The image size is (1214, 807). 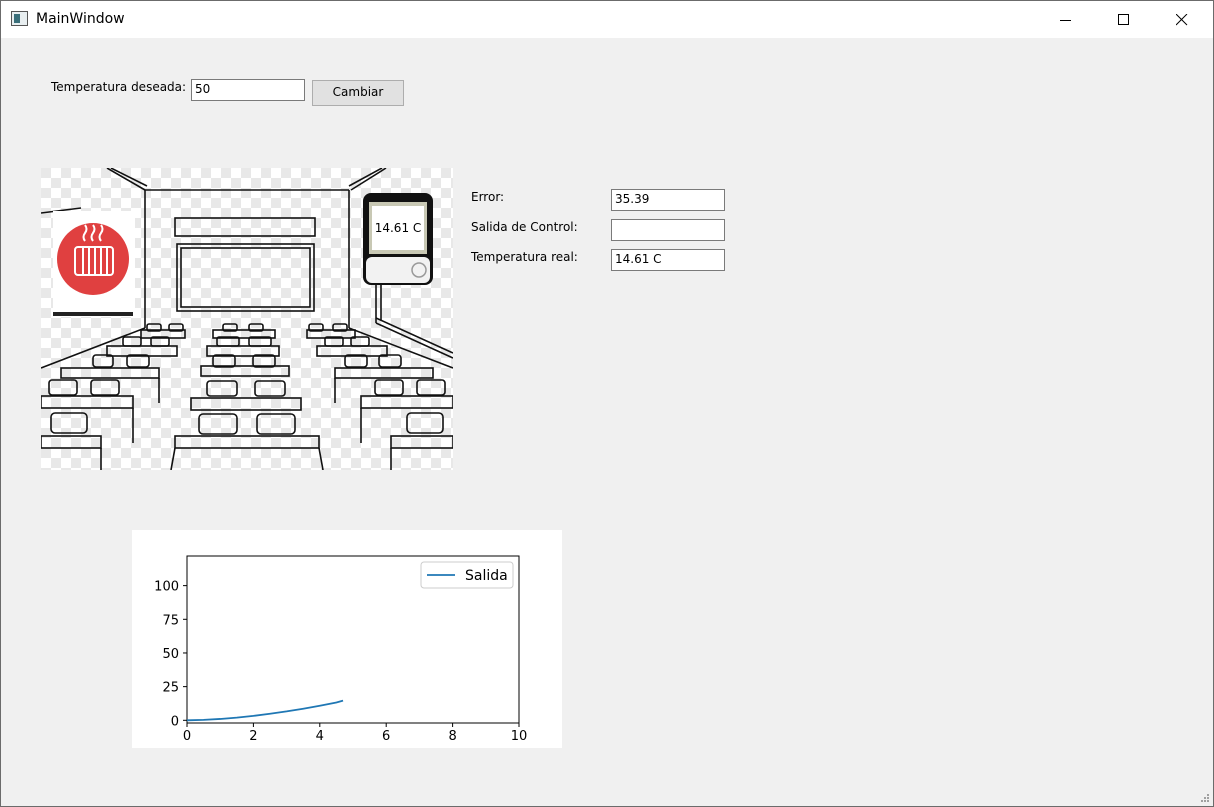 I want to click on minimize-icon, so click(x=1065, y=20).